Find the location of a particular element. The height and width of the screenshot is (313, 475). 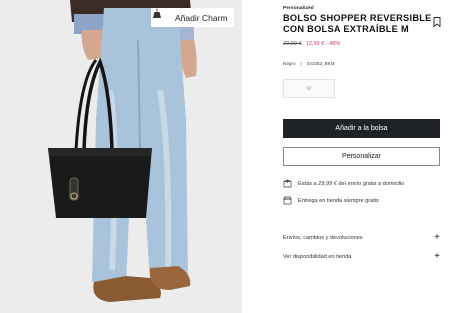

returns-accordion: Envíos, cambios y devoluciones + is located at coordinates (361, 238).